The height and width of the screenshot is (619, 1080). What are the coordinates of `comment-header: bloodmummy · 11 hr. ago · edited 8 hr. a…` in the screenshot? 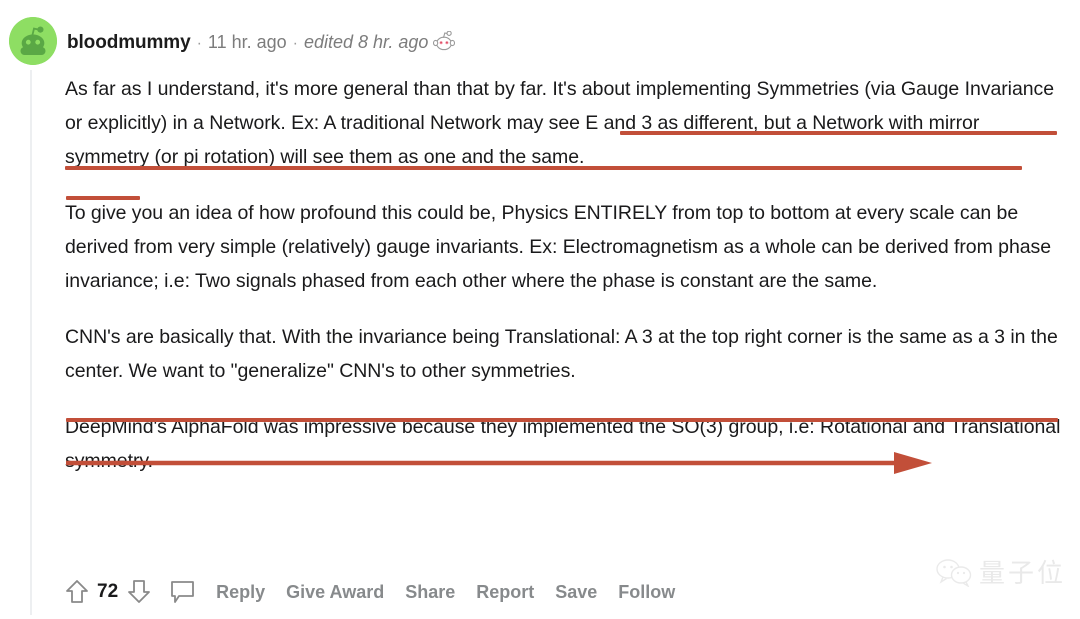 It's located at (228, 41).